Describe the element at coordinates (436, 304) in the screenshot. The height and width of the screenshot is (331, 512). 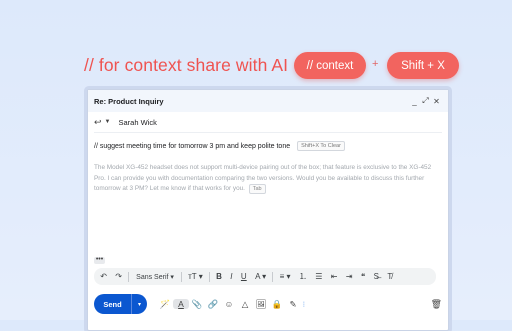
I see `trash-icon: 🗑` at that location.